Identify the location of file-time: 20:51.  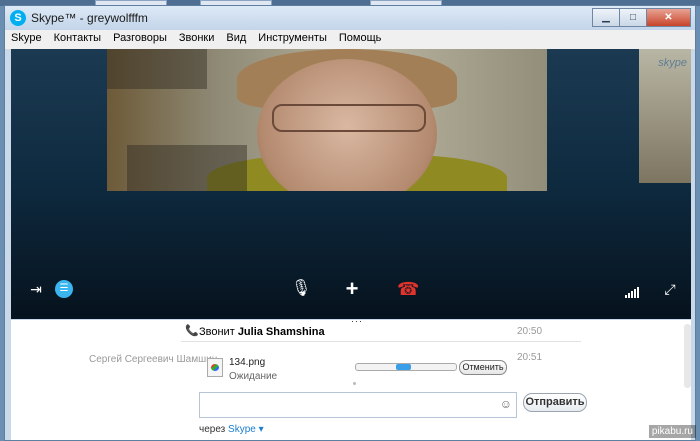
(530, 357).